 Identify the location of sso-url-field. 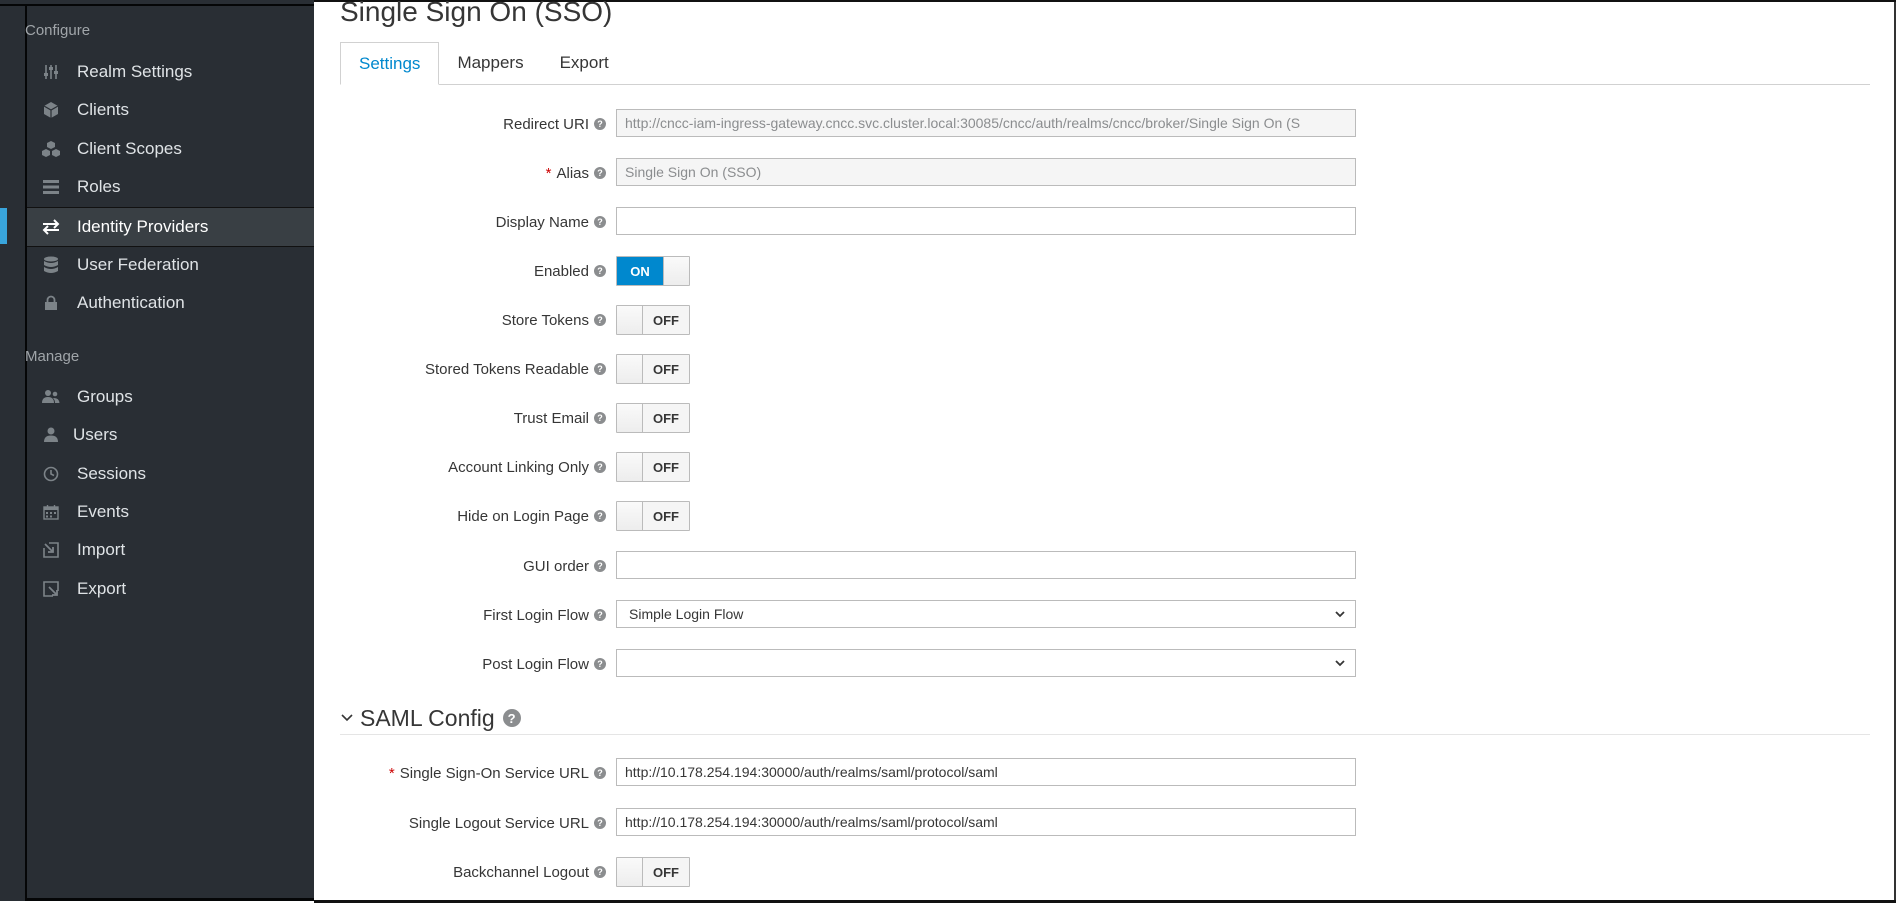
(986, 772).